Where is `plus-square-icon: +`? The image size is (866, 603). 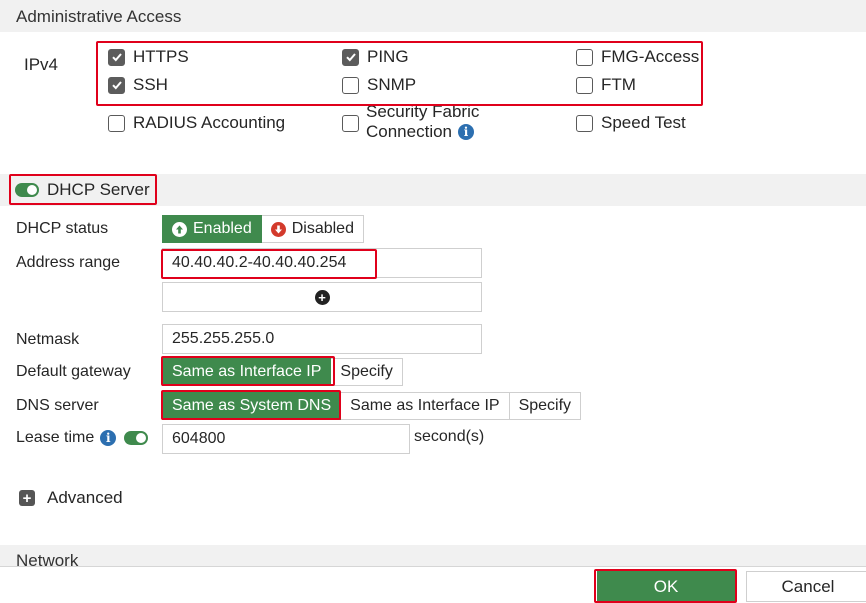 plus-square-icon: + is located at coordinates (27, 498).